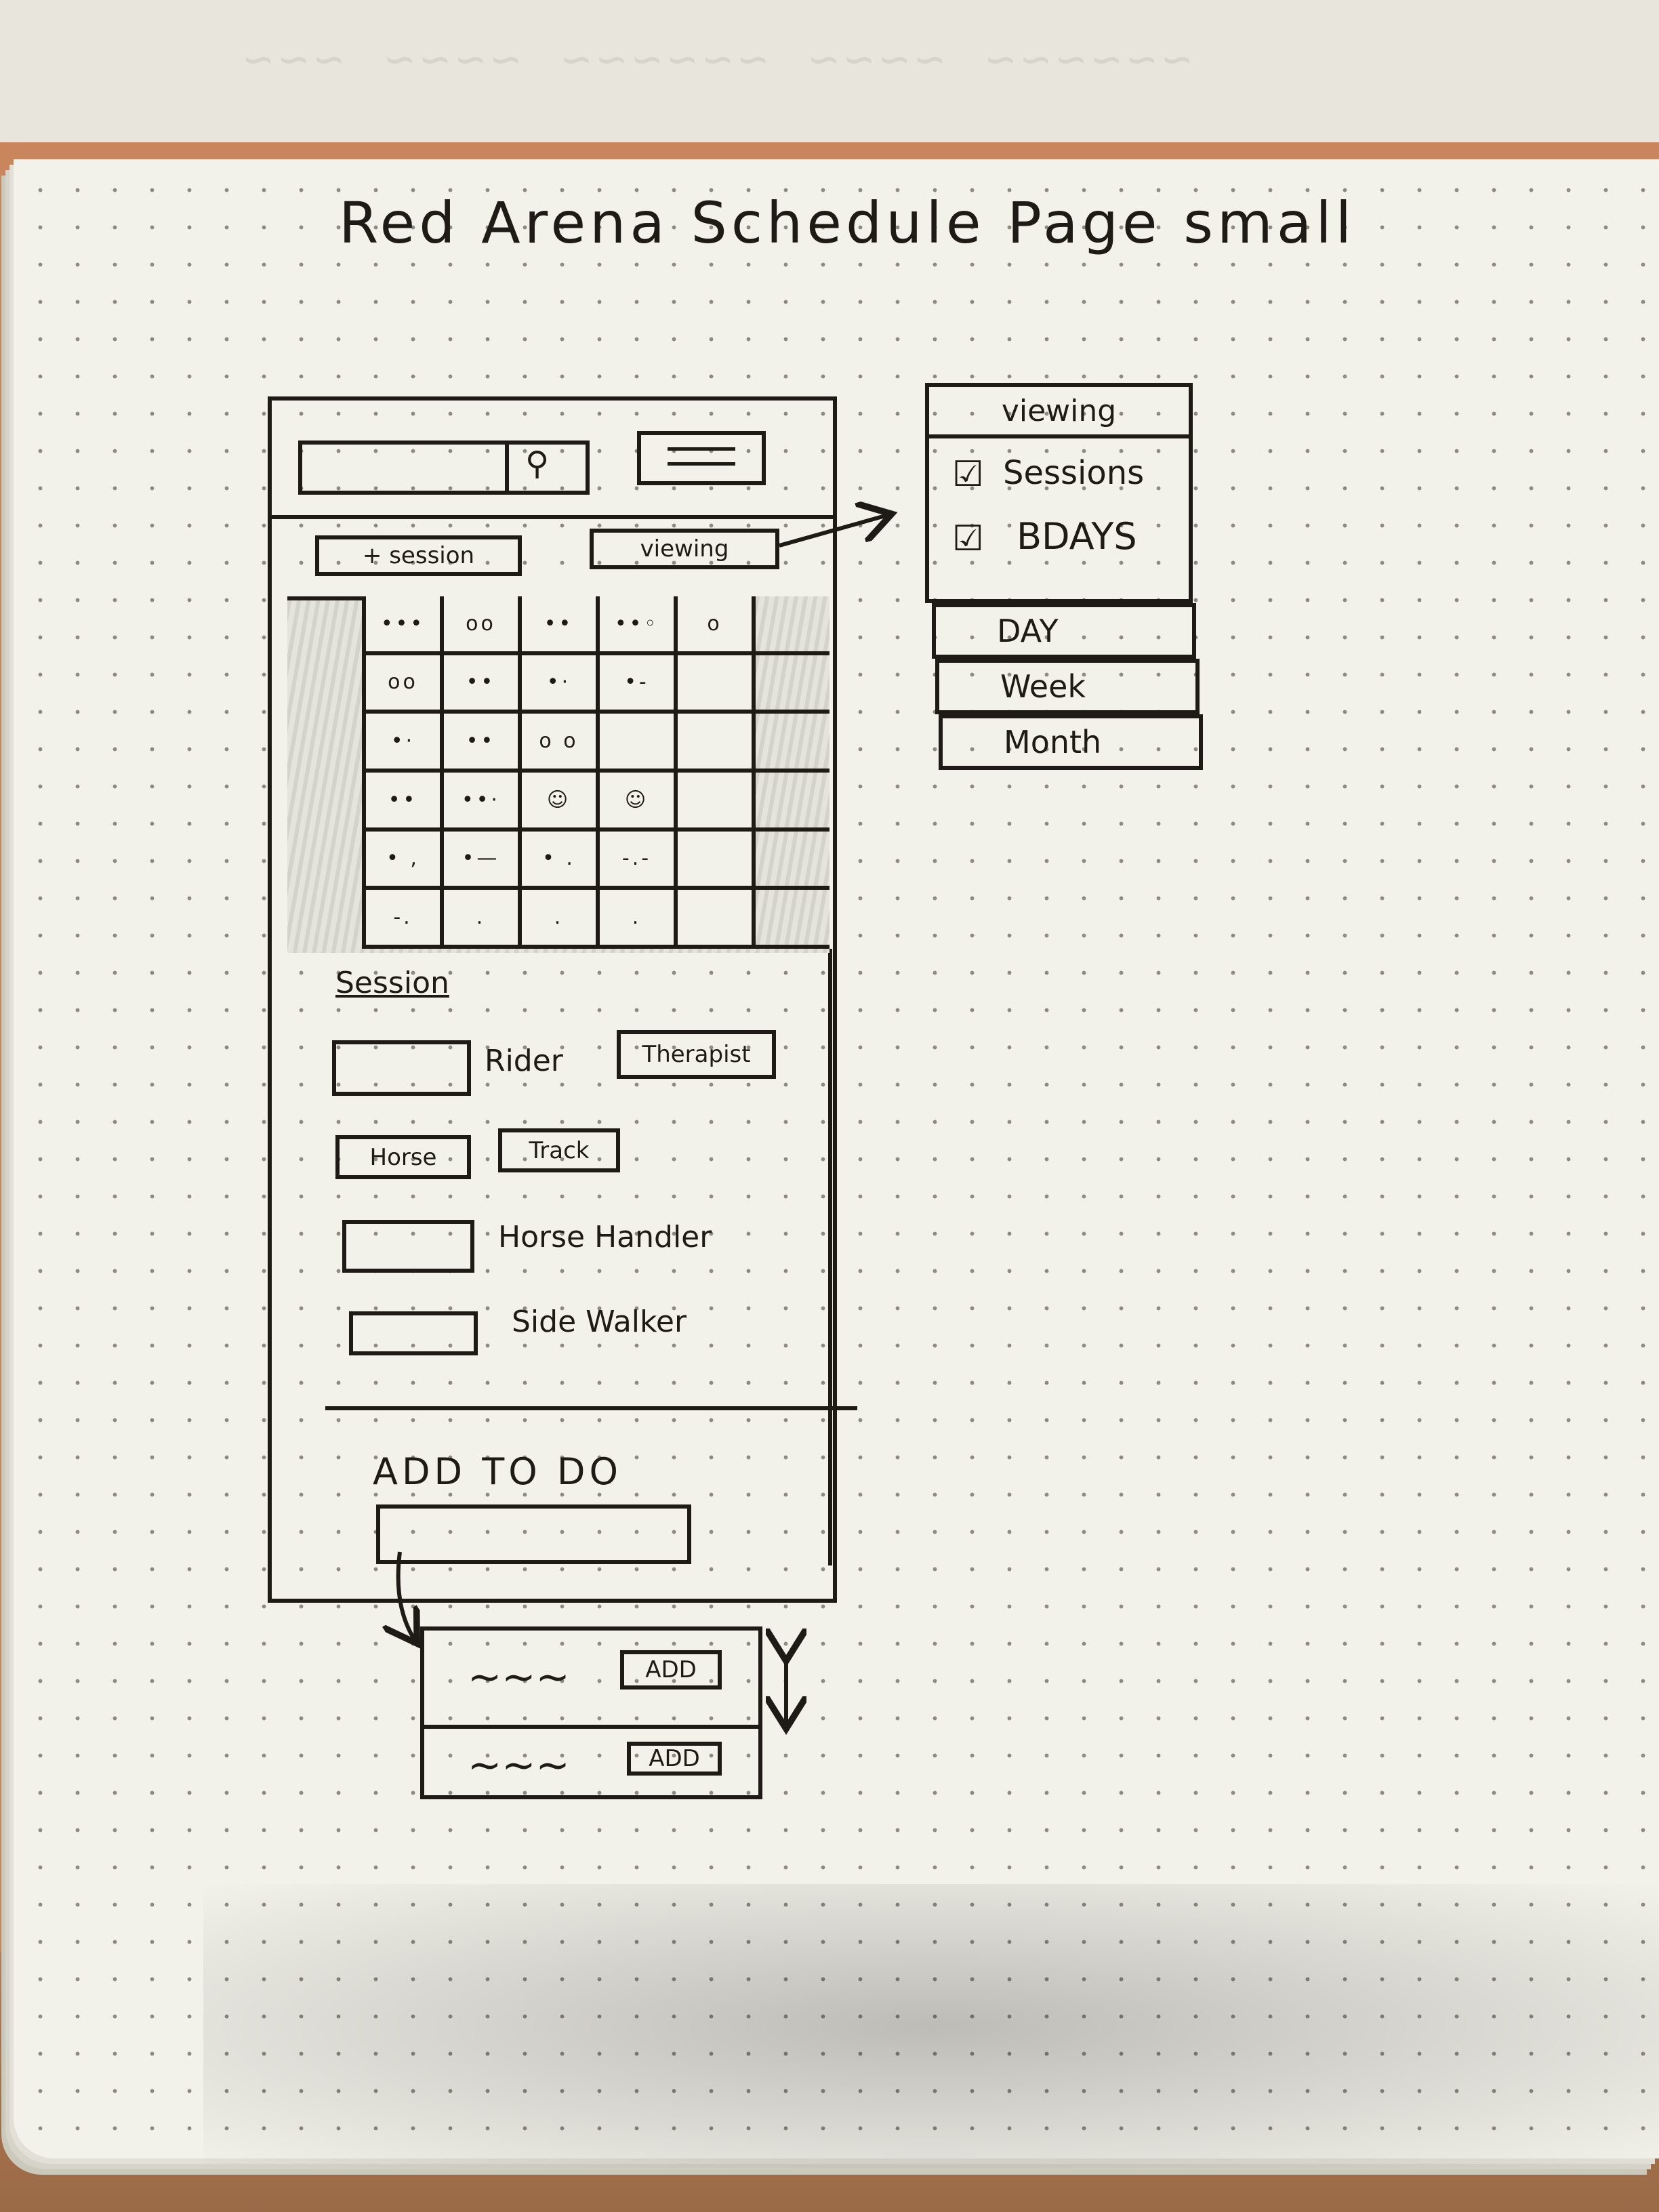  I want to click on todo-arrow, so click(406, 1595).